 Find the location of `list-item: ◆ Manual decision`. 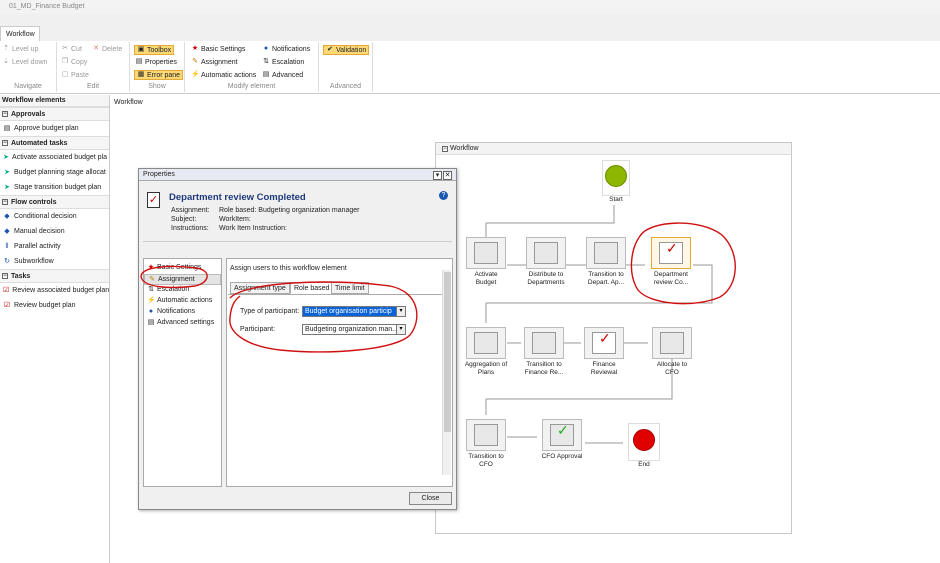

list-item: ◆ Manual decision is located at coordinates (54, 231).